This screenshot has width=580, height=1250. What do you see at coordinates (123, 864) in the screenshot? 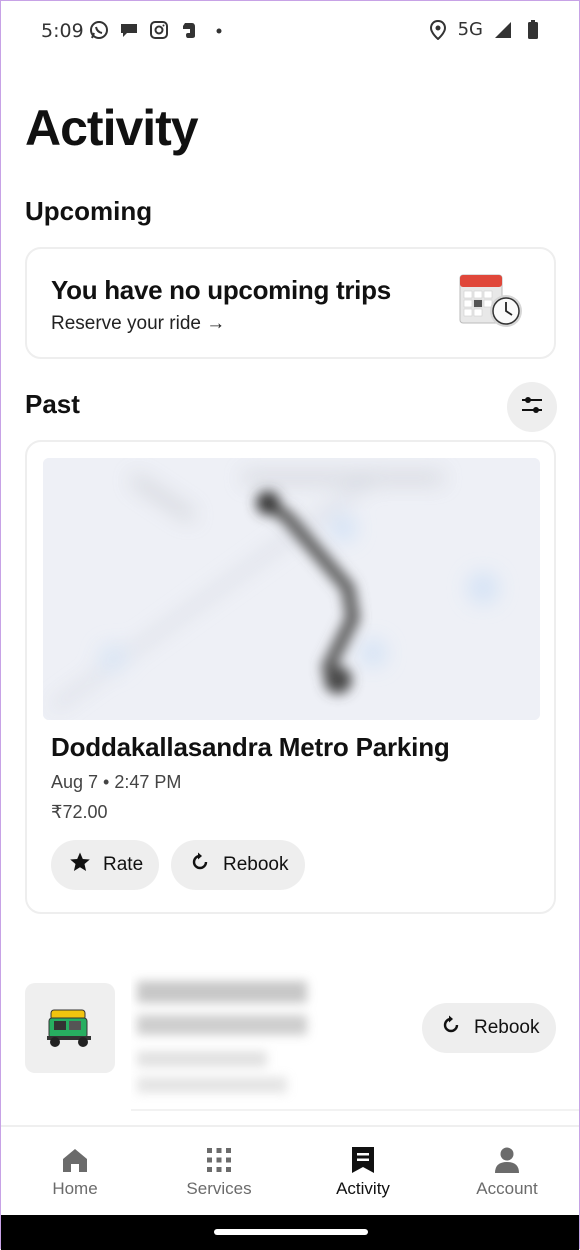
I see `rate-label: Rate` at bounding box center [123, 864].